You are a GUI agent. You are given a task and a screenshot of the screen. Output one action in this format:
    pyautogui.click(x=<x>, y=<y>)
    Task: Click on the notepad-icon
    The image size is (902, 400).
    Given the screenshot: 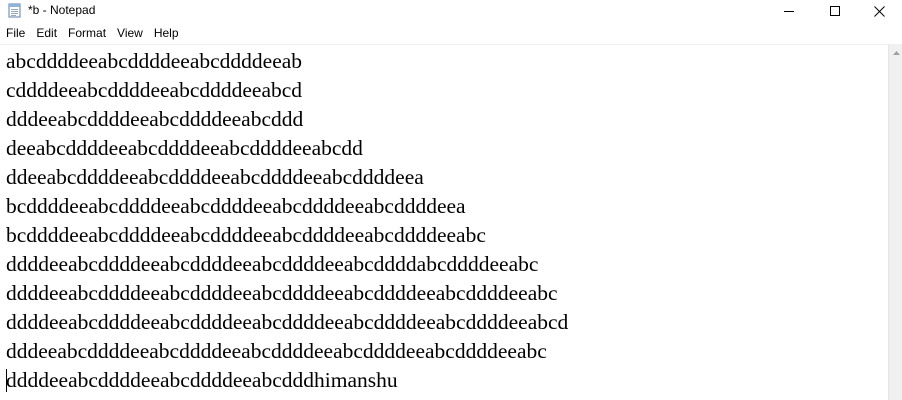 What is the action you would take?
    pyautogui.click(x=14, y=10)
    